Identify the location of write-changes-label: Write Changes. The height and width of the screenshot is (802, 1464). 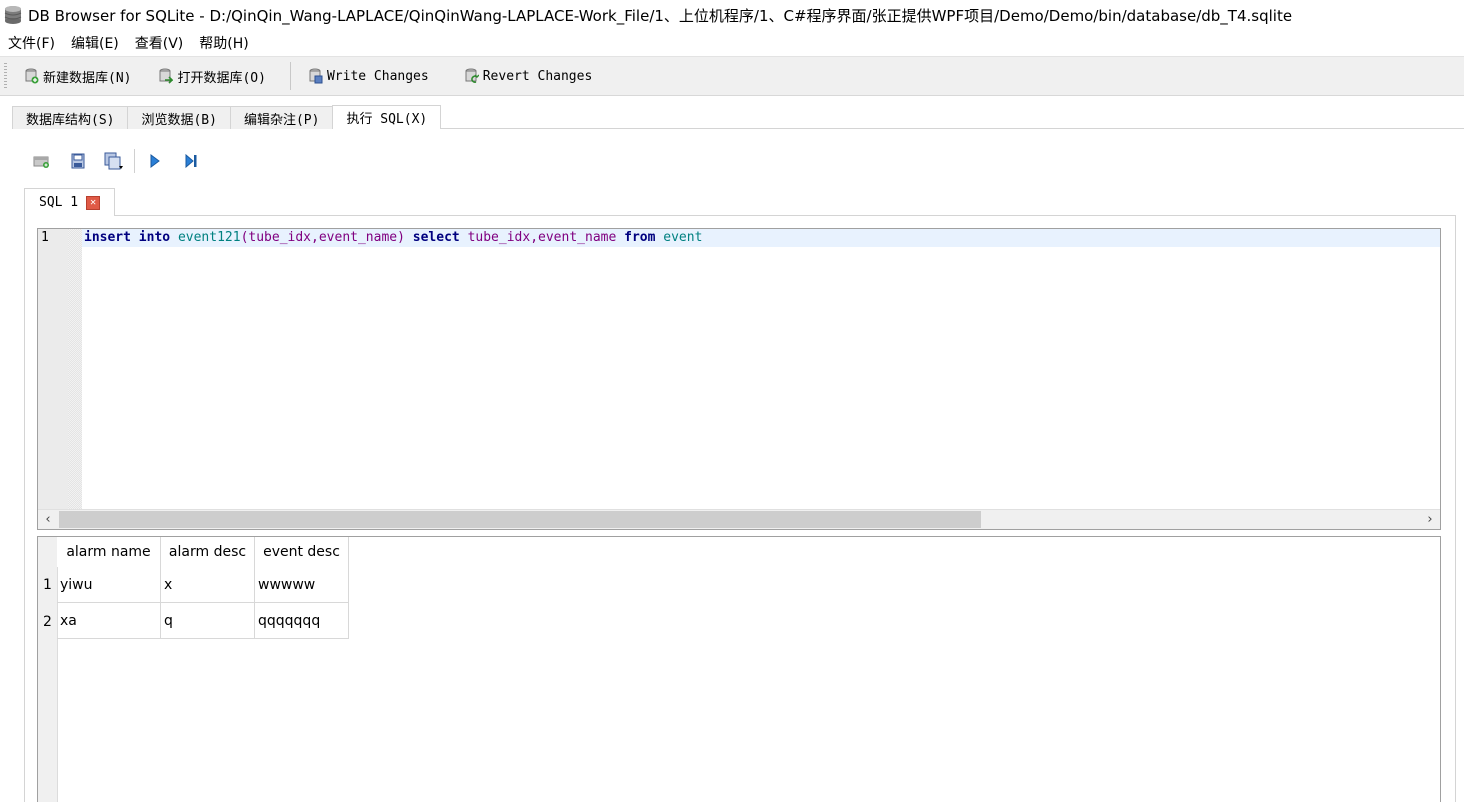
(377, 76).